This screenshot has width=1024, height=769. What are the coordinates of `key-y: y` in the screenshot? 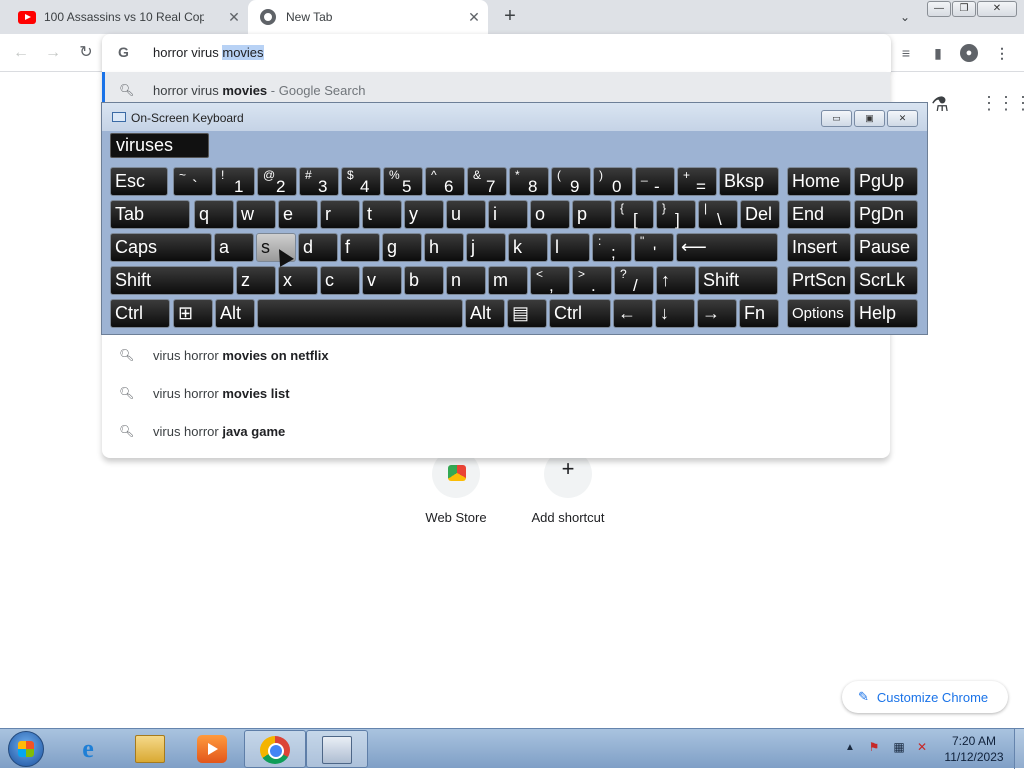 It's located at (424, 214).